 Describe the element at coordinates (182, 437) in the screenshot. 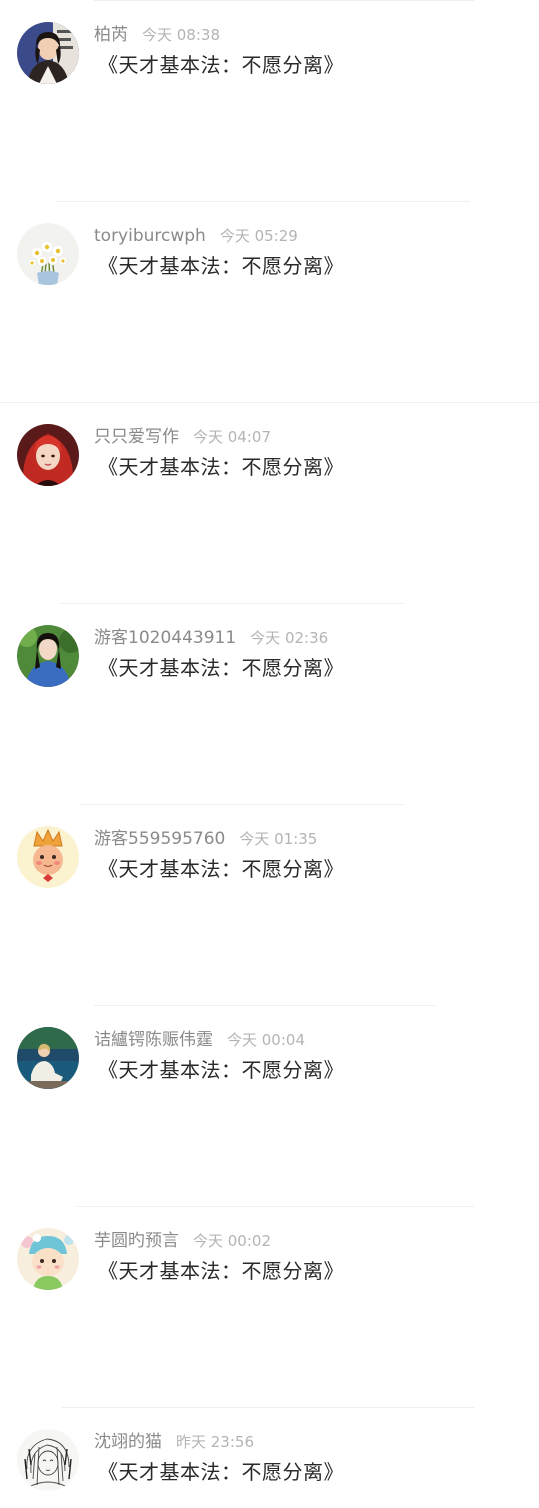

I see `comment-meta: 只只爱写作 今天 04:07` at that location.